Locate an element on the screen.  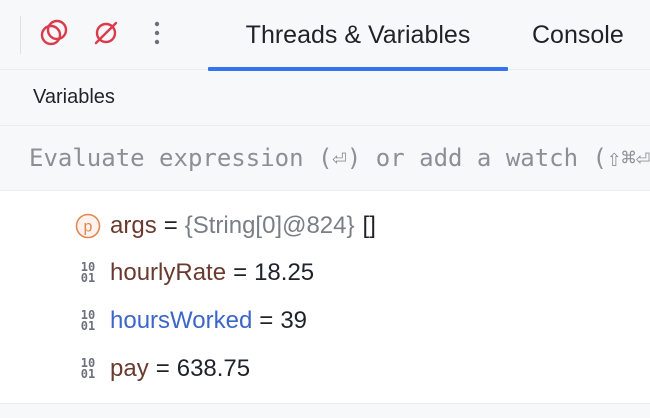
more-vertical-icon is located at coordinates (157, 35).